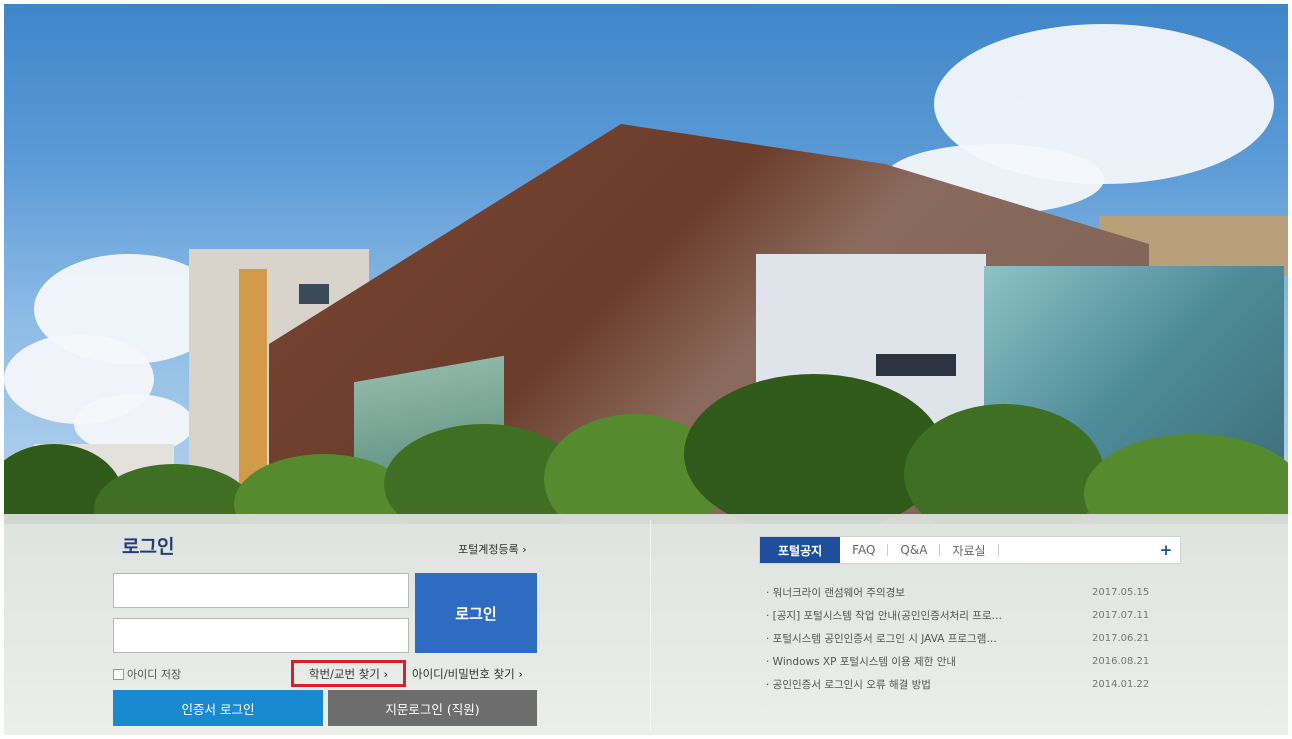 The height and width of the screenshot is (739, 1292). I want to click on notice-date: 2017.06.21, so click(1121, 638).